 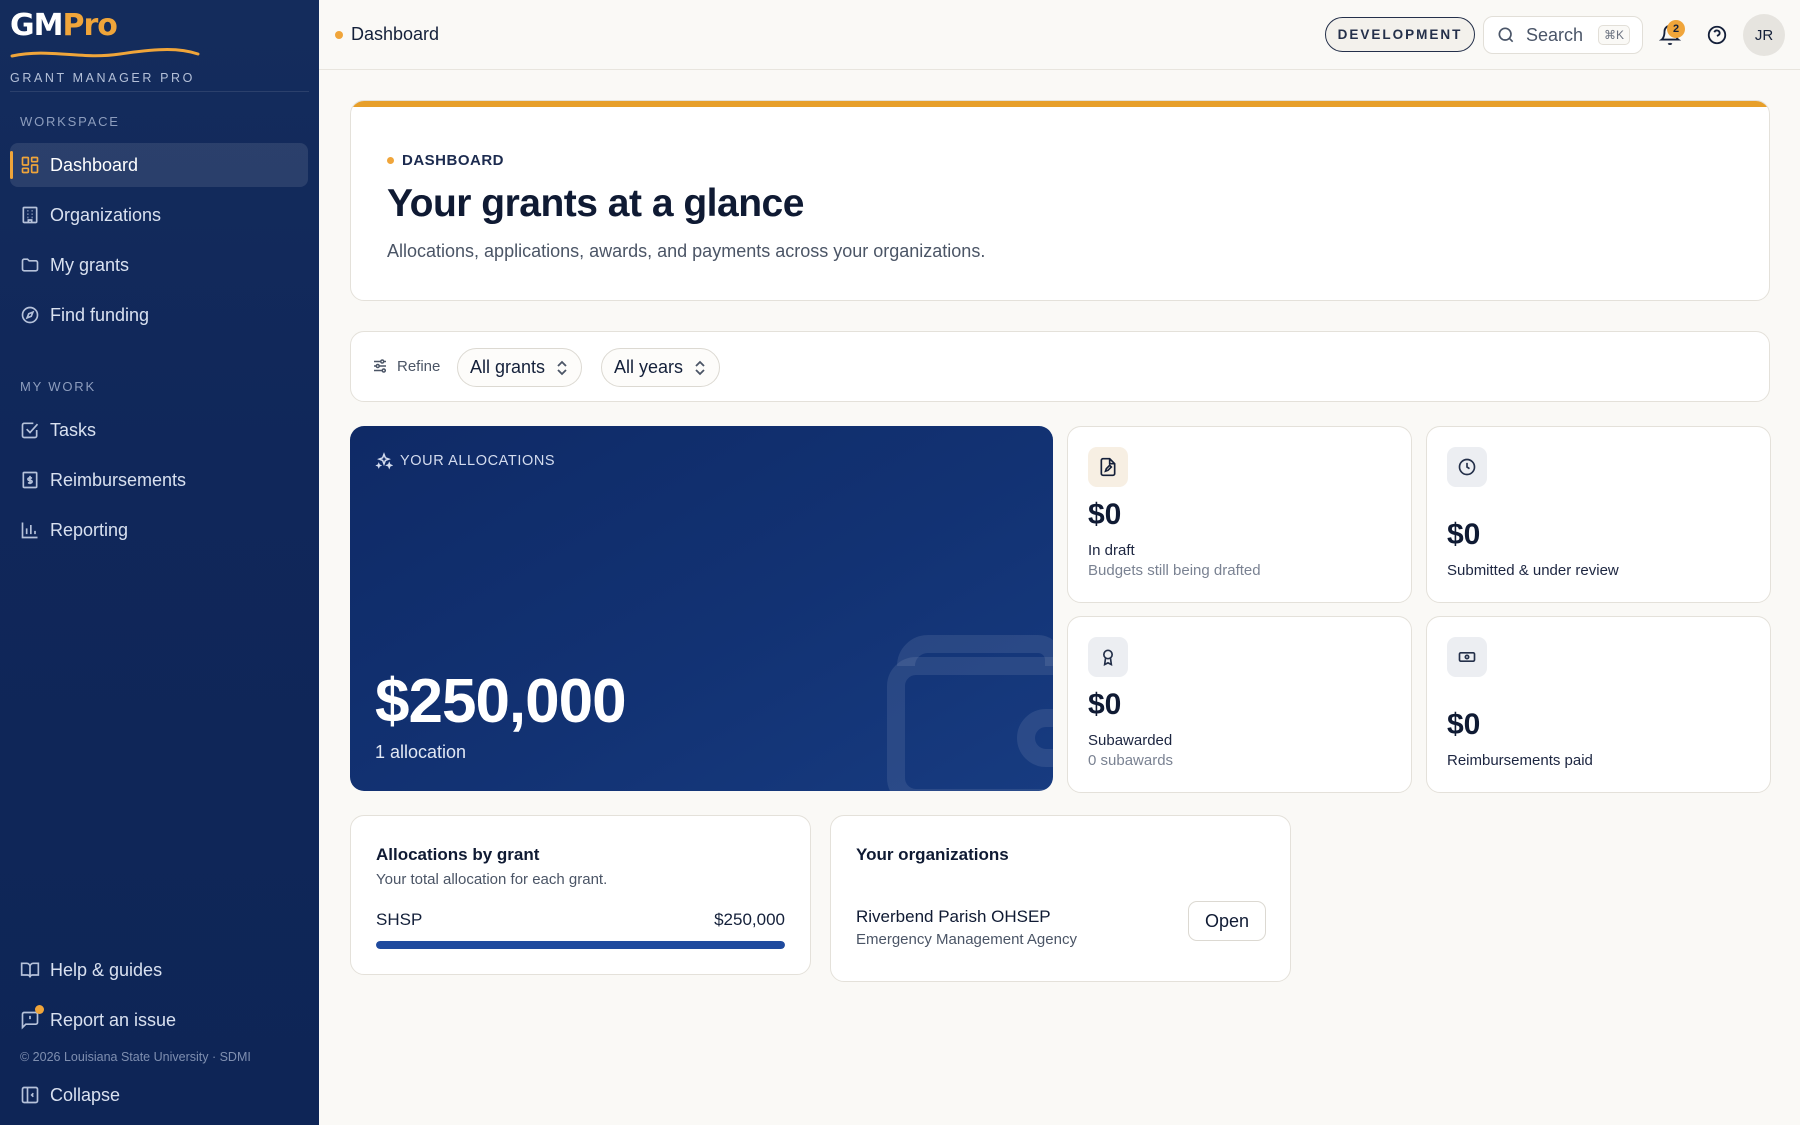 I want to click on hero-eyebrow-label: DASHBOARD, so click(x=453, y=160).